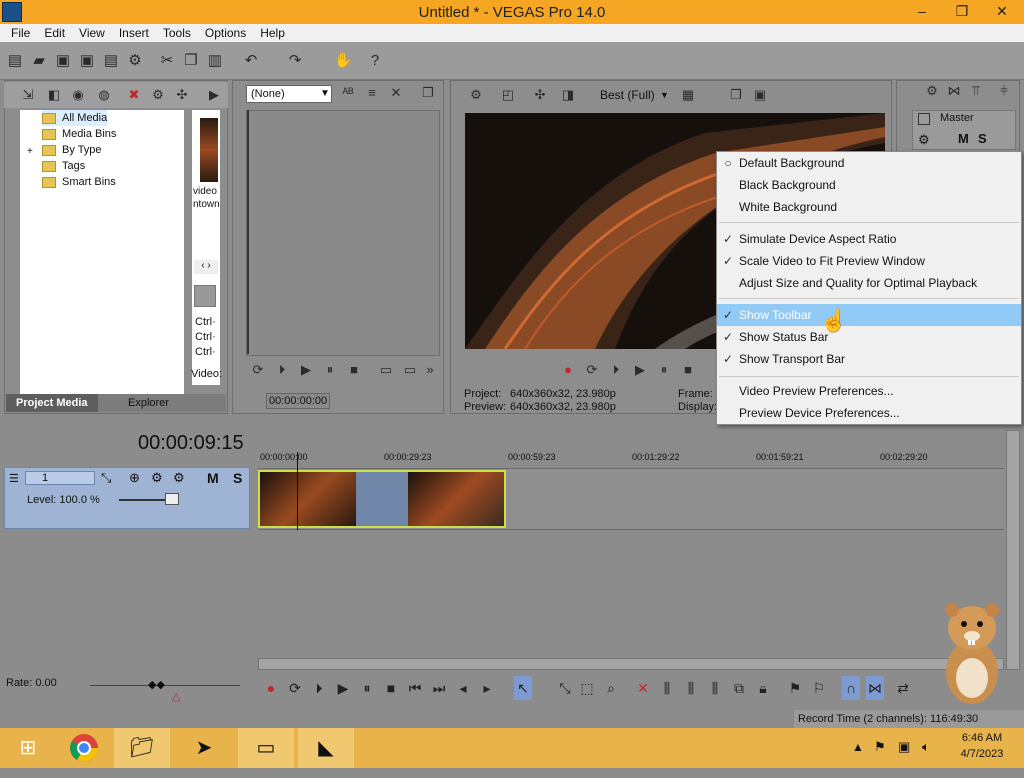  Describe the element at coordinates (439, 688) in the screenshot. I see `go-to-end-icon: ⏭` at that location.